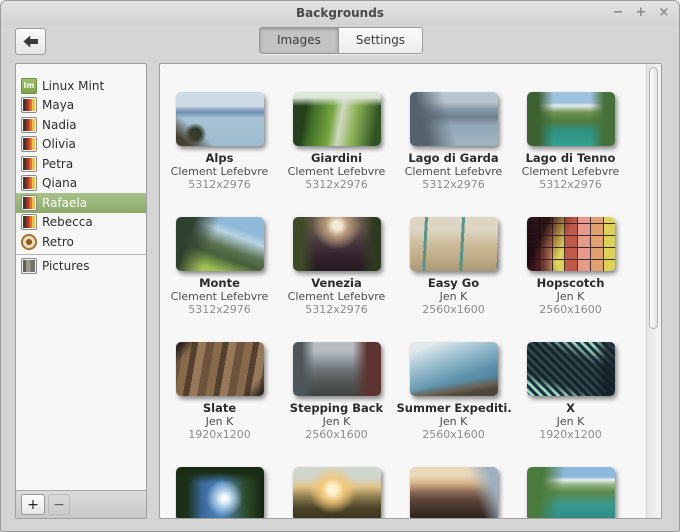 This screenshot has height=532, width=680. Describe the element at coordinates (58, 241) in the screenshot. I see `sidebar-item-label: Retro` at that location.